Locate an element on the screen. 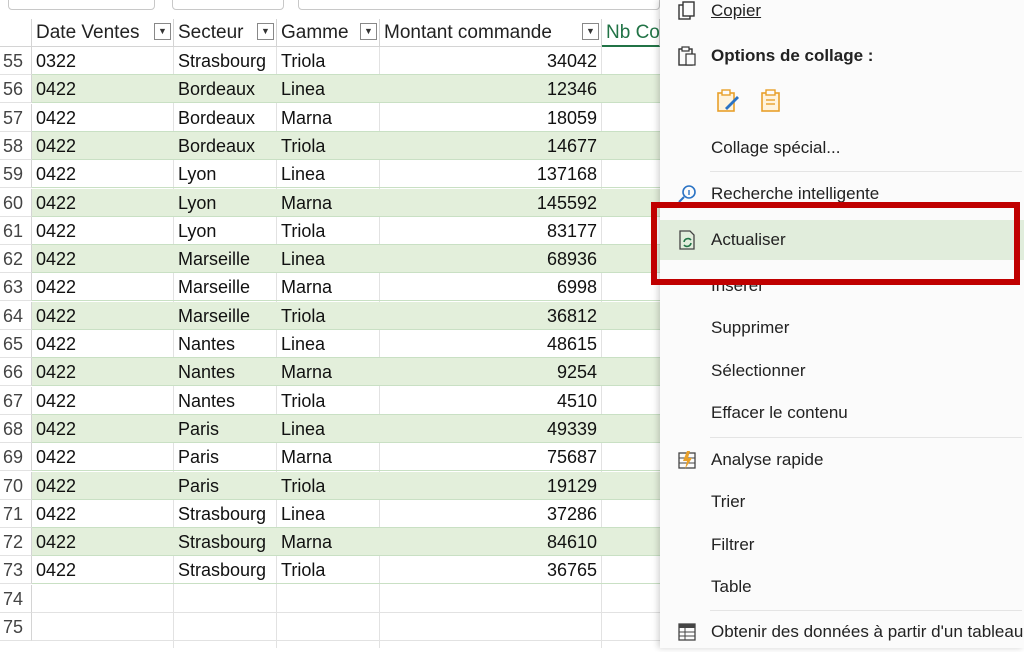 This screenshot has width=1024, height=652. table-row: 0322 Strasbourg Triola 34042 is located at coordinates (346, 61).